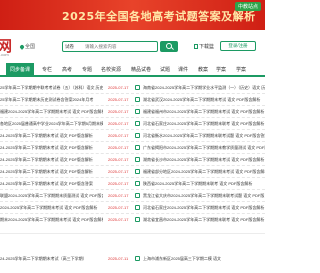 This screenshot has height=273, width=320. I want to click on right-title: 上海市浦东新区2025届高三下学期二模 语文, so click(204, 259).